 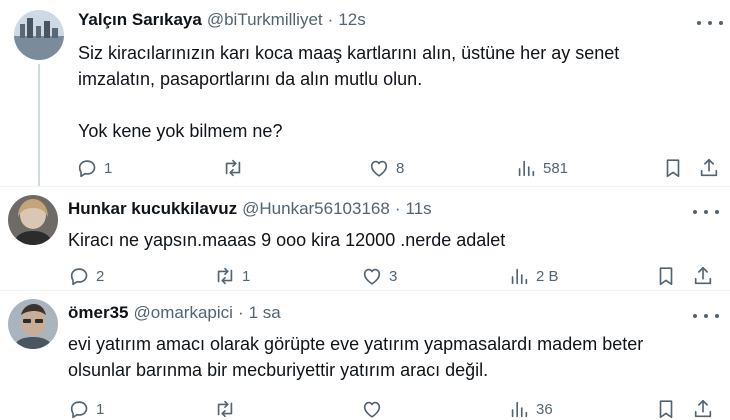 What do you see at coordinates (265, 20) in the screenshot?
I see `username: @biTurkmilliyet` at bounding box center [265, 20].